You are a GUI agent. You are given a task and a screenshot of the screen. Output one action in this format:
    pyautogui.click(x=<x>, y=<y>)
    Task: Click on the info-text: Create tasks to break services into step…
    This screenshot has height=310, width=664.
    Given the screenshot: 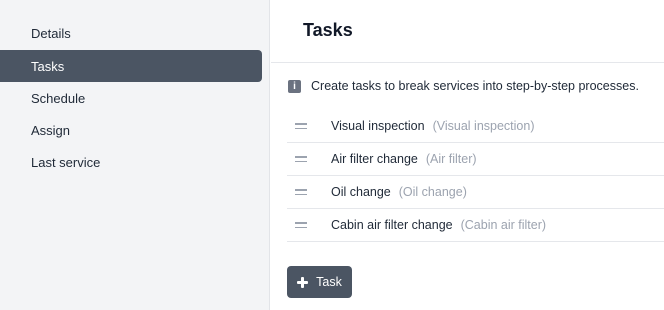 What is the action you would take?
    pyautogui.click(x=475, y=86)
    